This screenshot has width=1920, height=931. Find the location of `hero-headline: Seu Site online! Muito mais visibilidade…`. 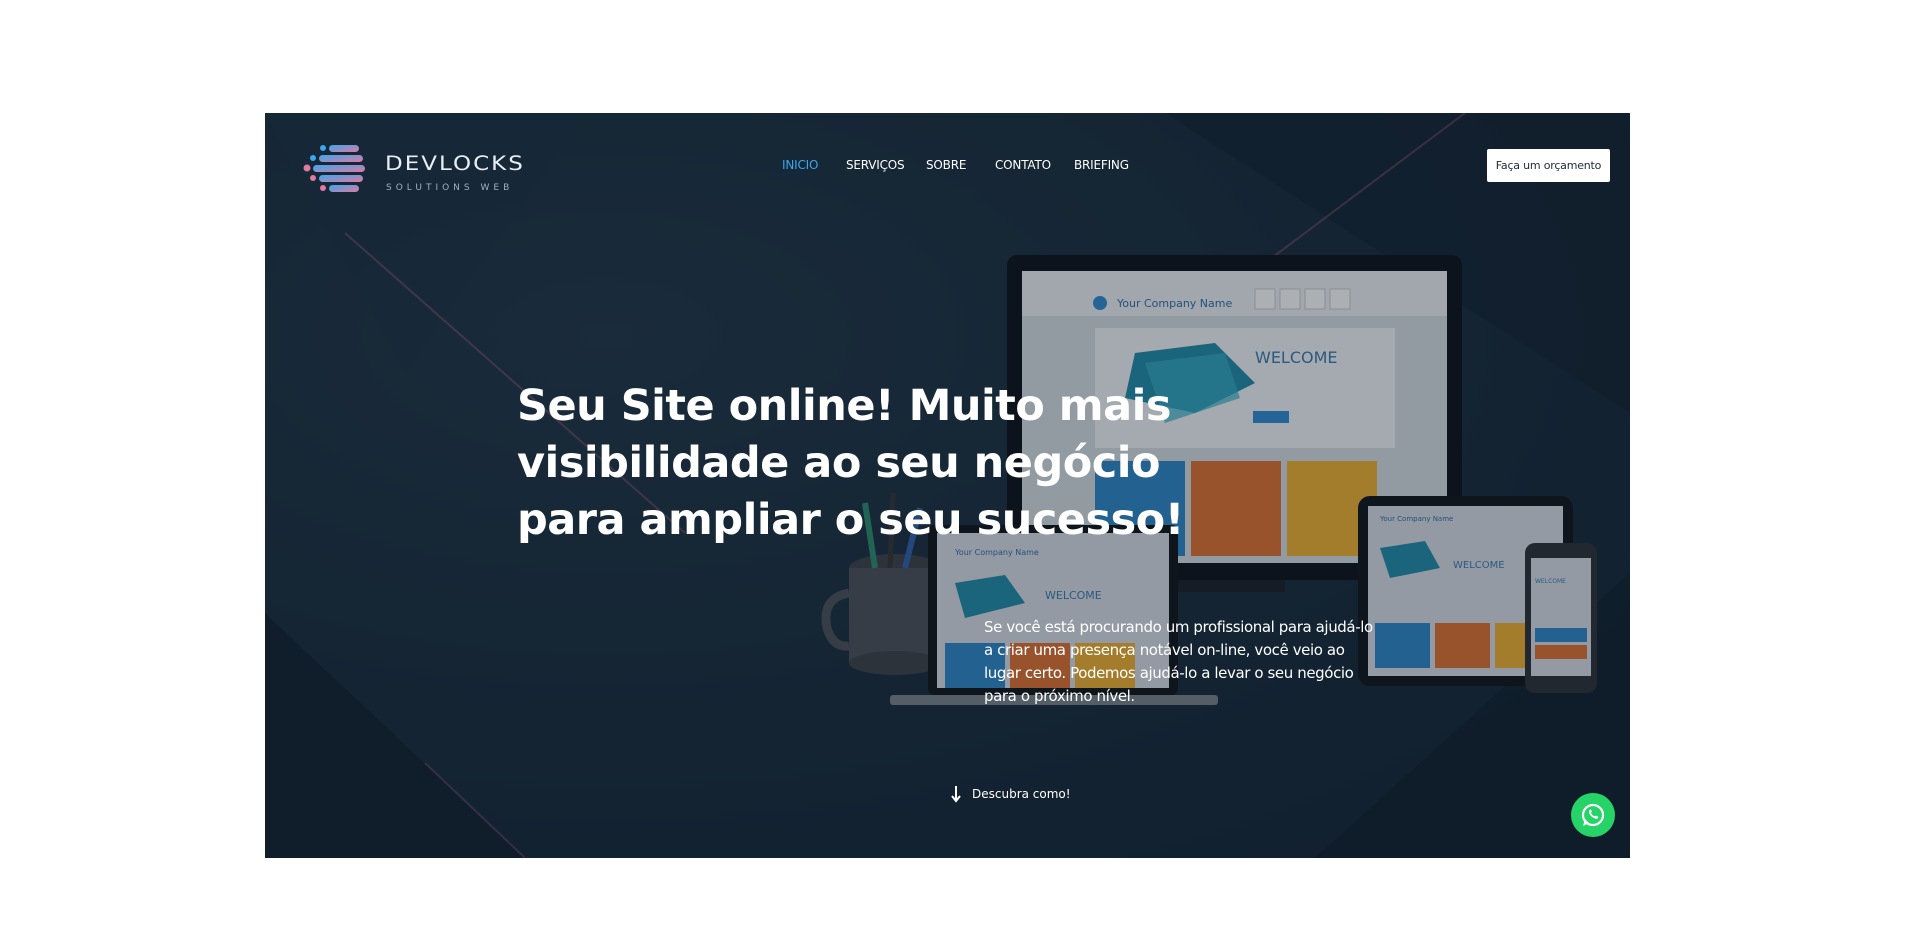

hero-headline: Seu Site online! Muito mais visibilidade… is located at coordinates (850, 463).